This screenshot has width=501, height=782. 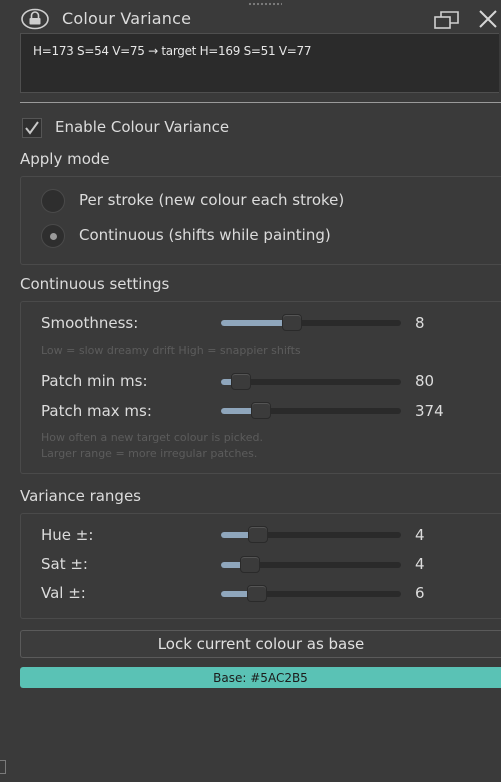 I want to click on status-text: H=173 S=54 V=75 → target H=169 S=51 V=77, so click(x=172, y=51).